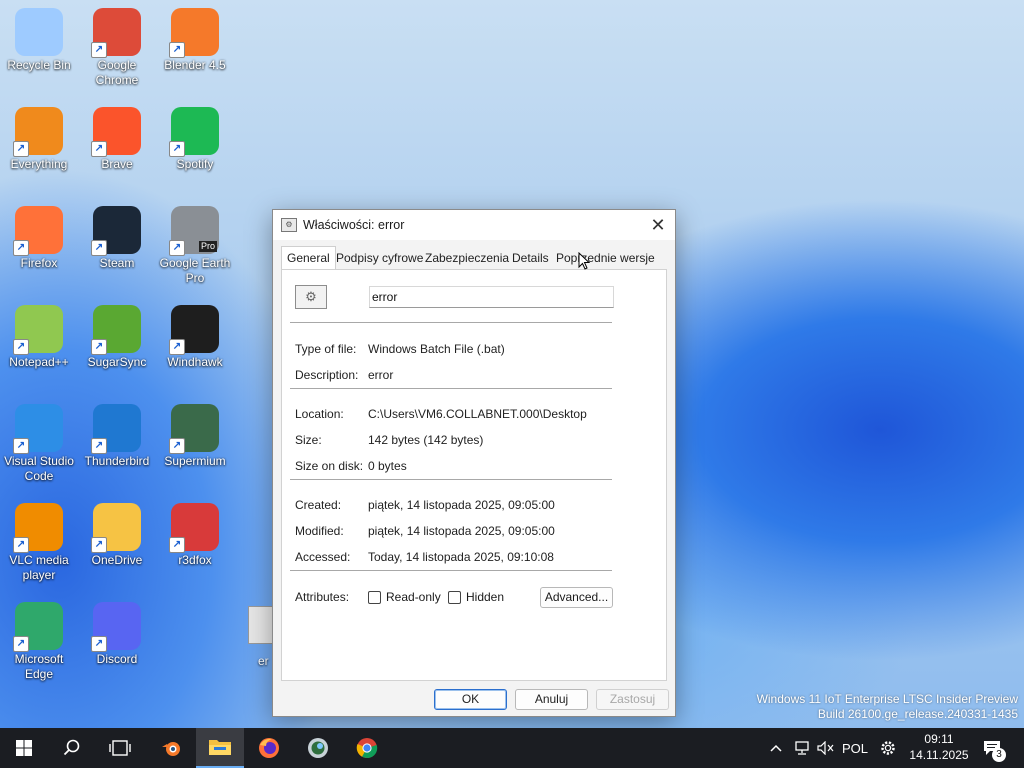 Image resolution: width=1024 pixels, height=768 pixels. Describe the element at coordinates (117, 461) in the screenshot. I see `desktop-icon-label: Thunderbird` at that location.